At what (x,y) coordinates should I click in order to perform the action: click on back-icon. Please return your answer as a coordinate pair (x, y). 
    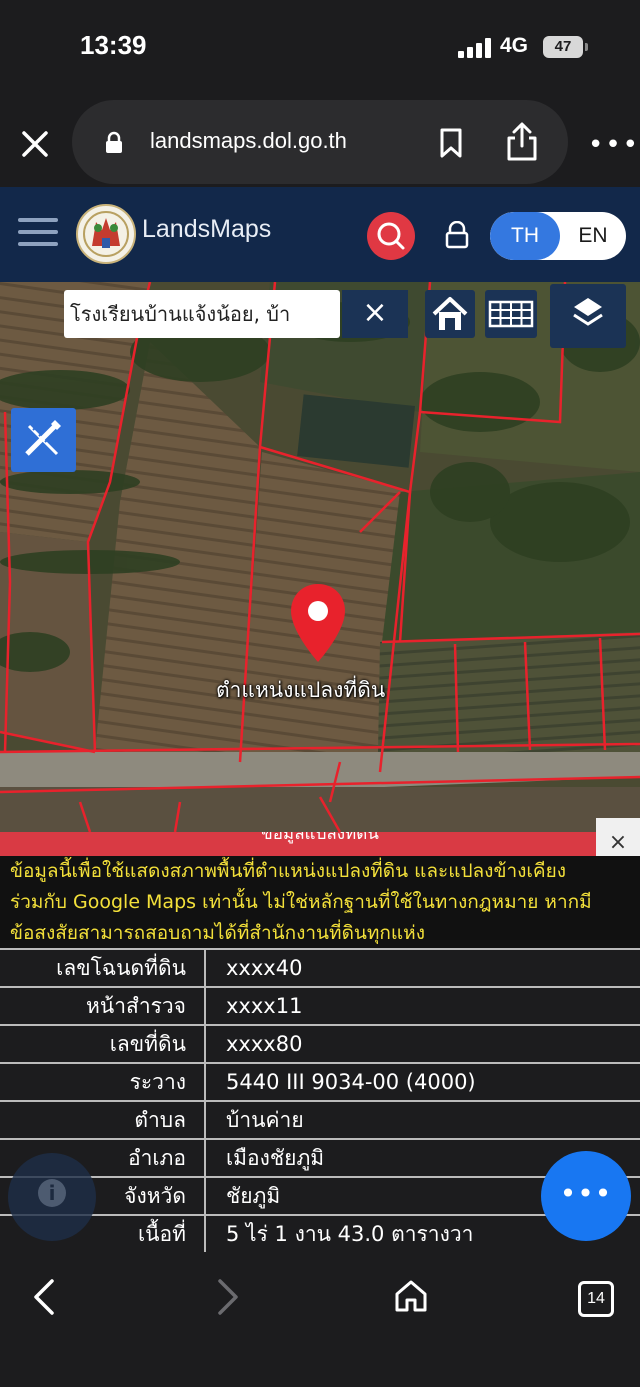
    Looking at the image, I should click on (45, 1297).